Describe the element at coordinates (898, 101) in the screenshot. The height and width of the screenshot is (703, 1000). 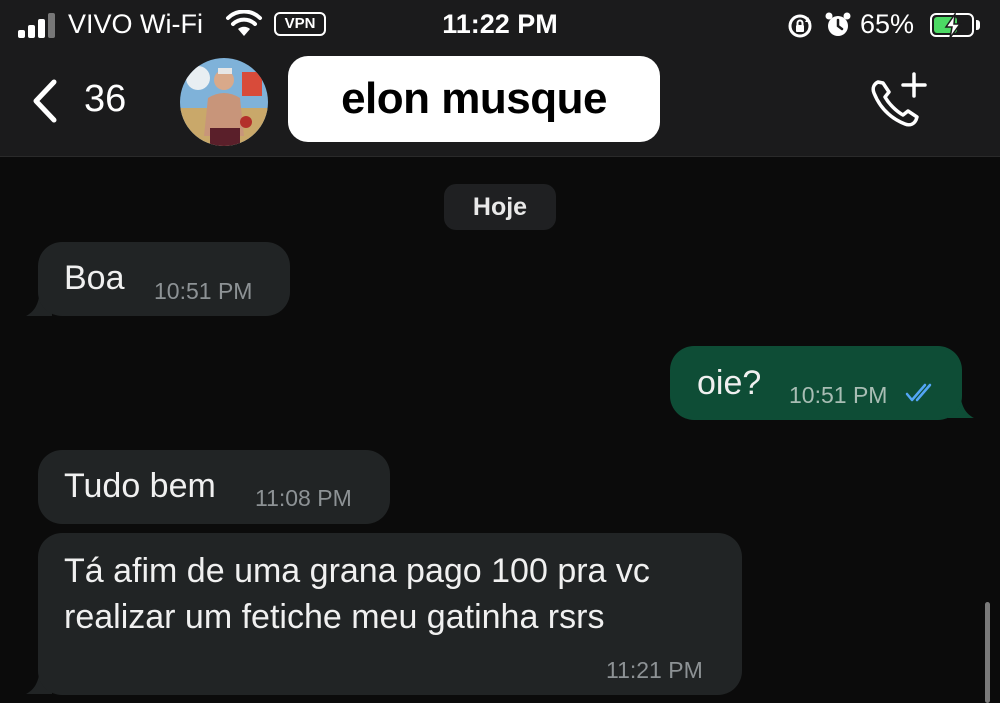
I see `add-call-icon` at that location.